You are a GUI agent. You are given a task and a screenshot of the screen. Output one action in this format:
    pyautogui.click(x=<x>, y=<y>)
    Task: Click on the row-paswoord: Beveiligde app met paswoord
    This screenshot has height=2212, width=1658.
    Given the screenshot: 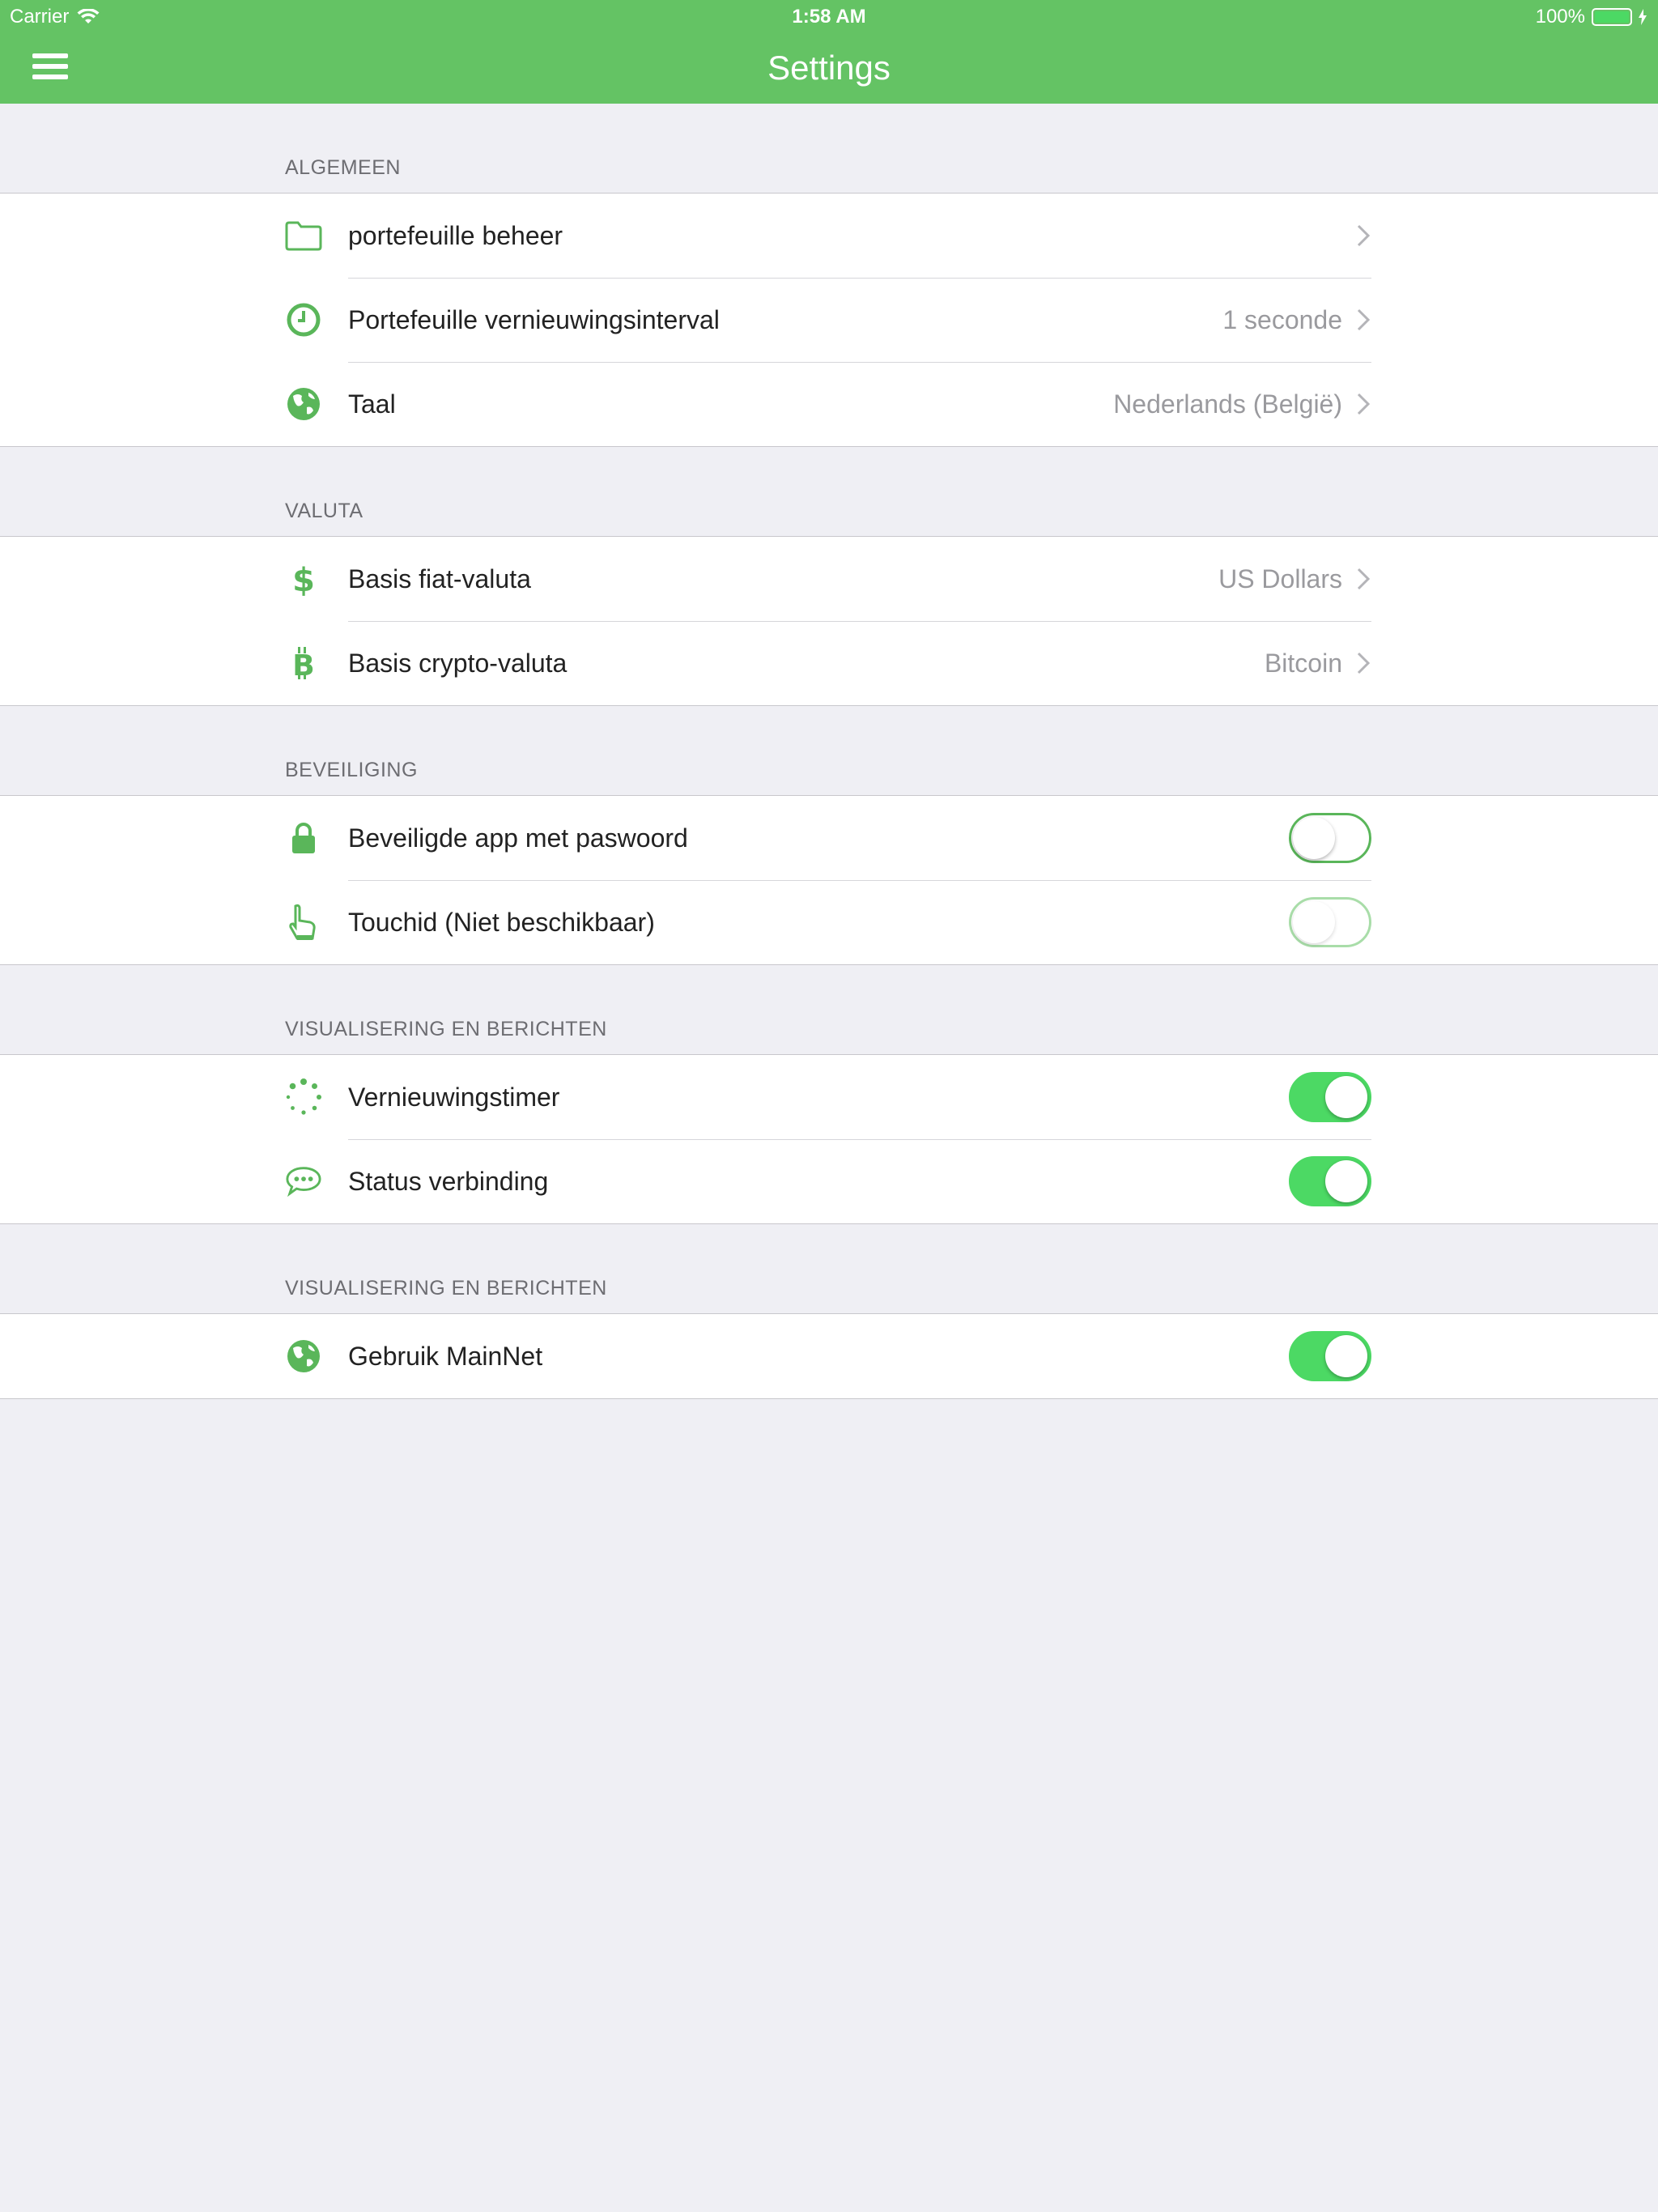 What is the action you would take?
    pyautogui.click(x=829, y=838)
    